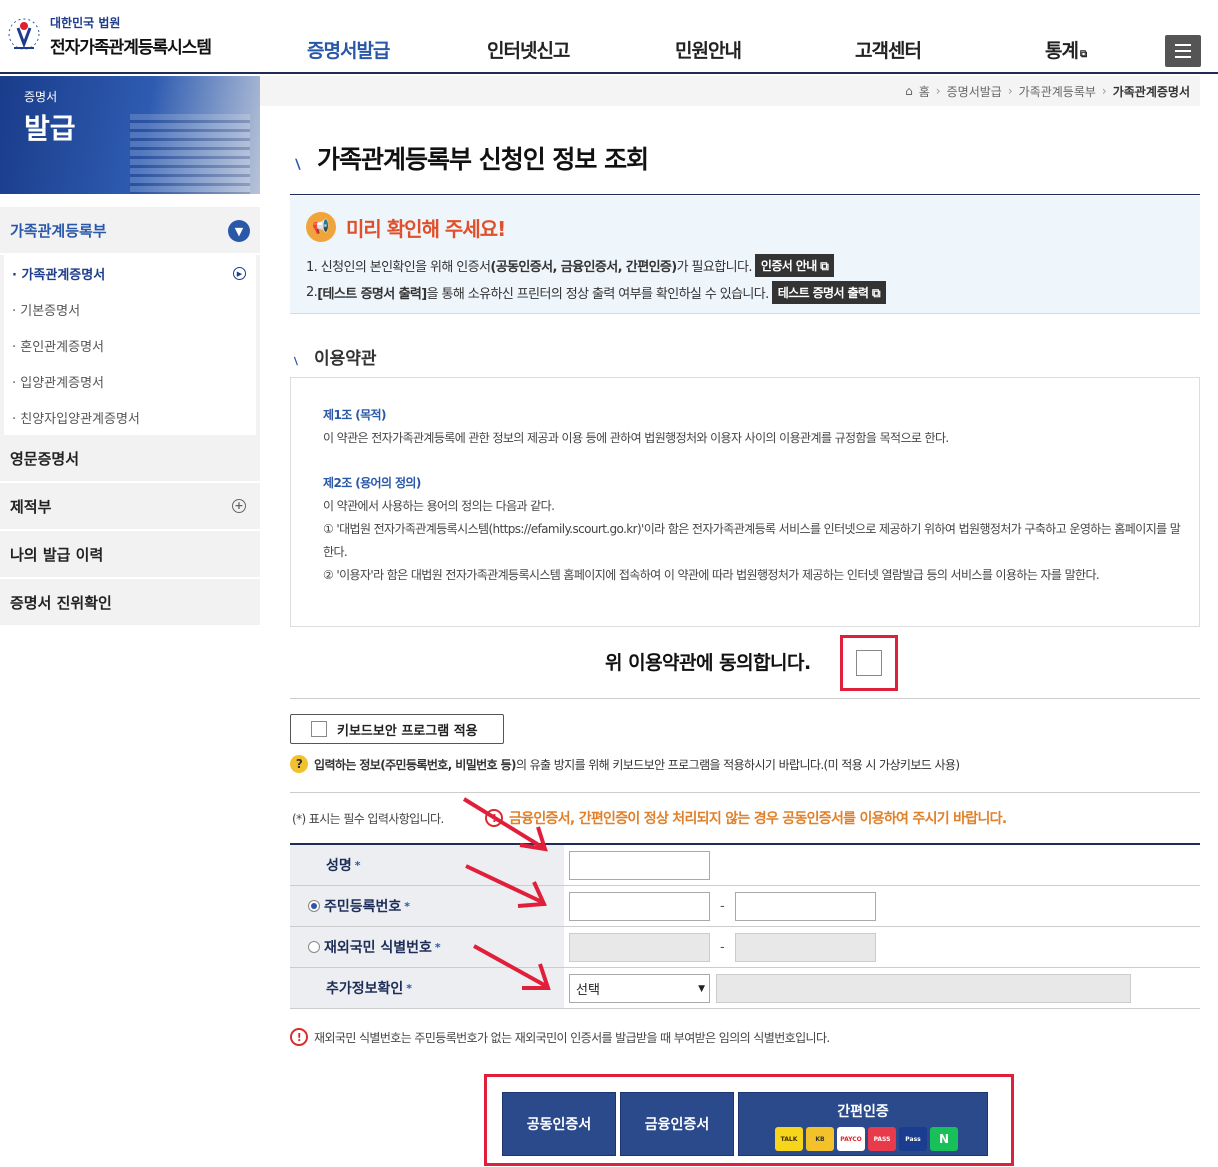 Image resolution: width=1218 pixels, height=1167 pixels. I want to click on sidebar-cat-english-cert: 영문증명서, so click(130, 459).